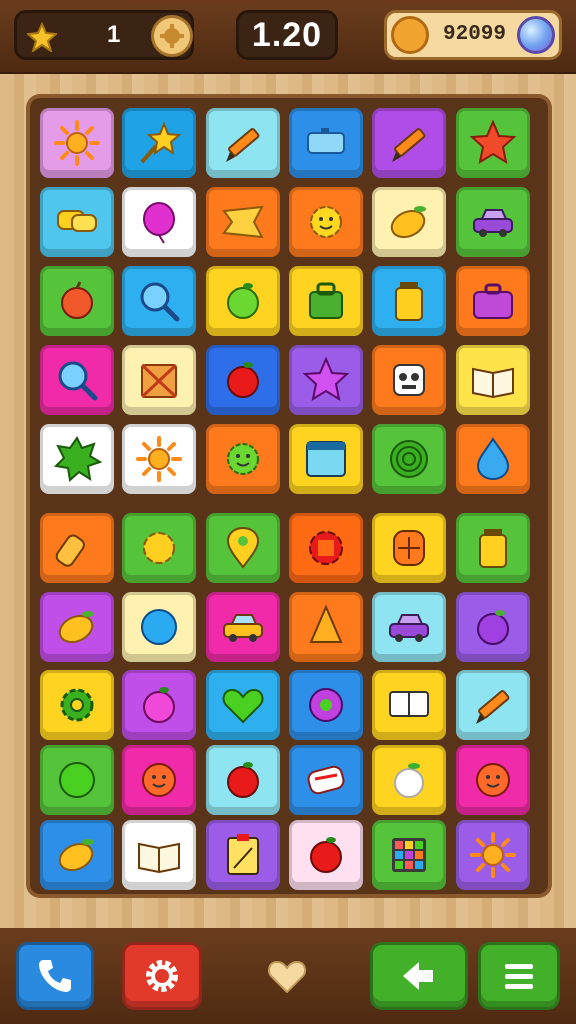  What do you see at coordinates (114, 34) in the screenshot?
I see `stars-count: 1` at bounding box center [114, 34].